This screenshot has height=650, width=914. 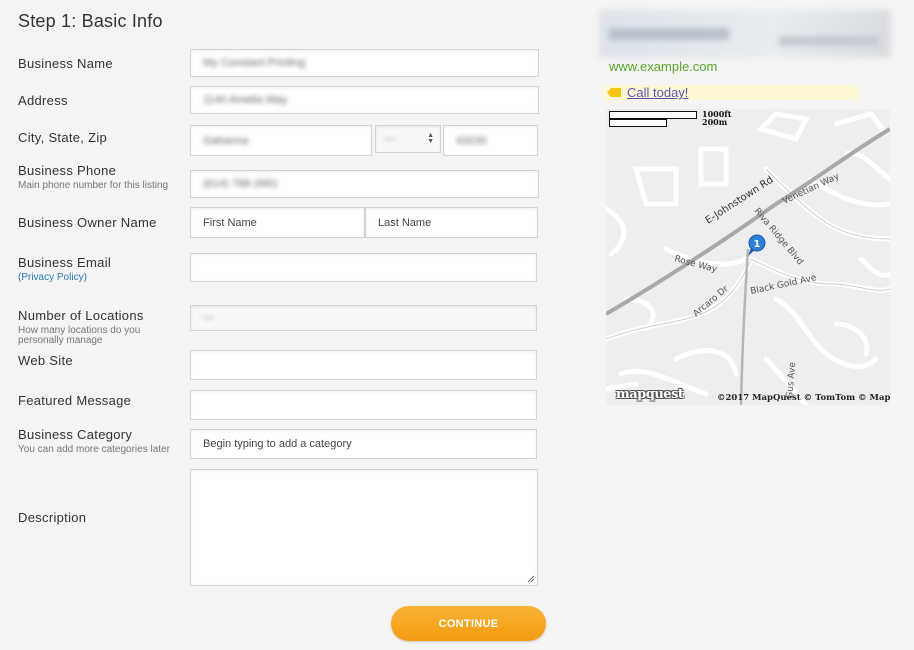 I want to click on scale-m: 200m, so click(x=715, y=122).